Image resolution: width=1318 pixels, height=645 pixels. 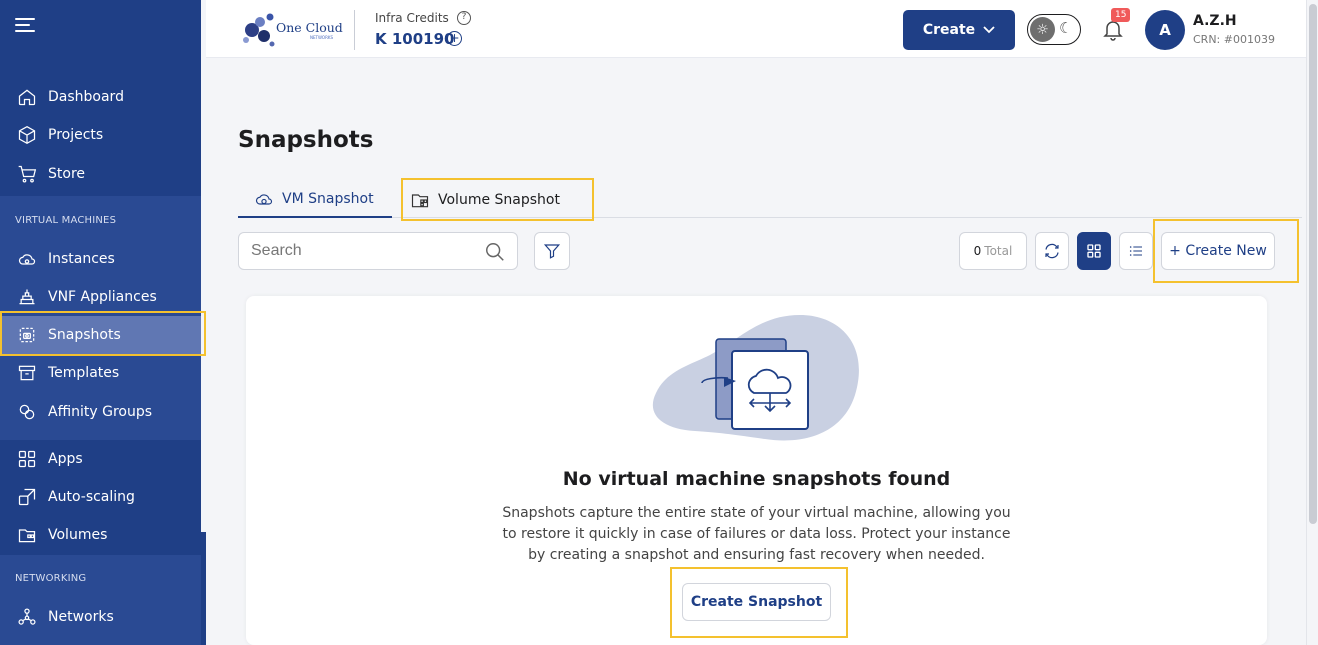 What do you see at coordinates (1234, 39) in the screenshot?
I see `user-crn: CRN: #001039` at bounding box center [1234, 39].